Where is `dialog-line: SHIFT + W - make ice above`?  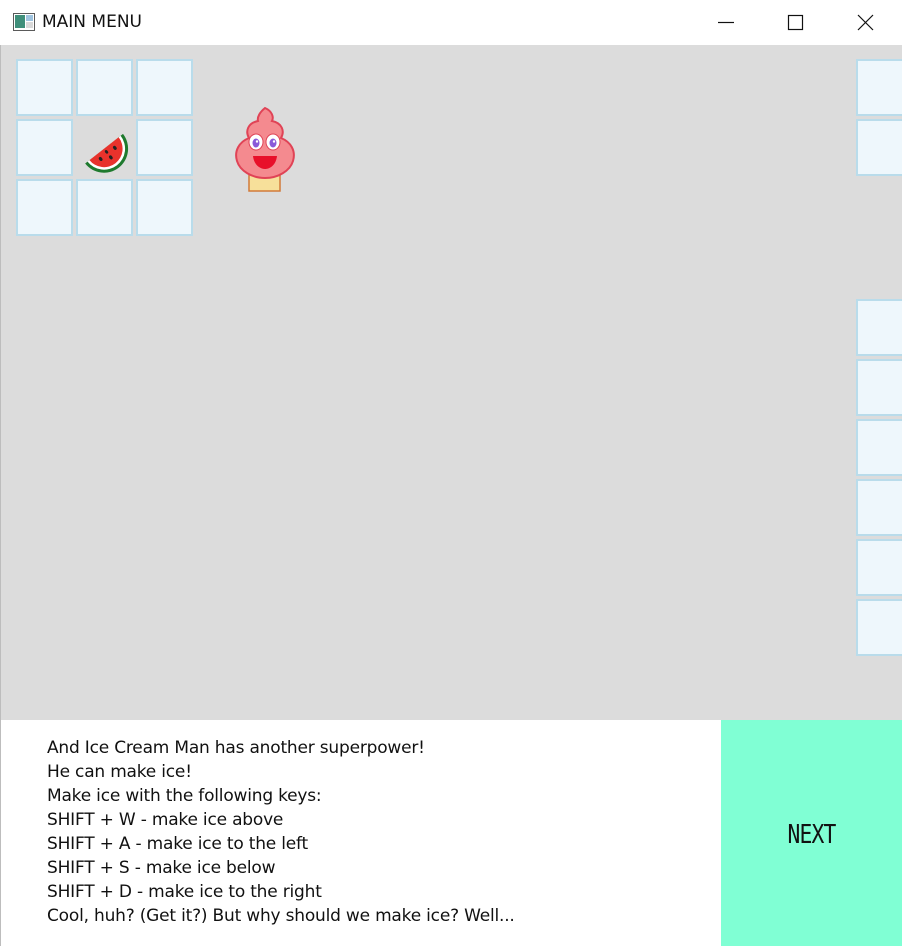
dialog-line: SHIFT + W - make ice above is located at coordinates (165, 820).